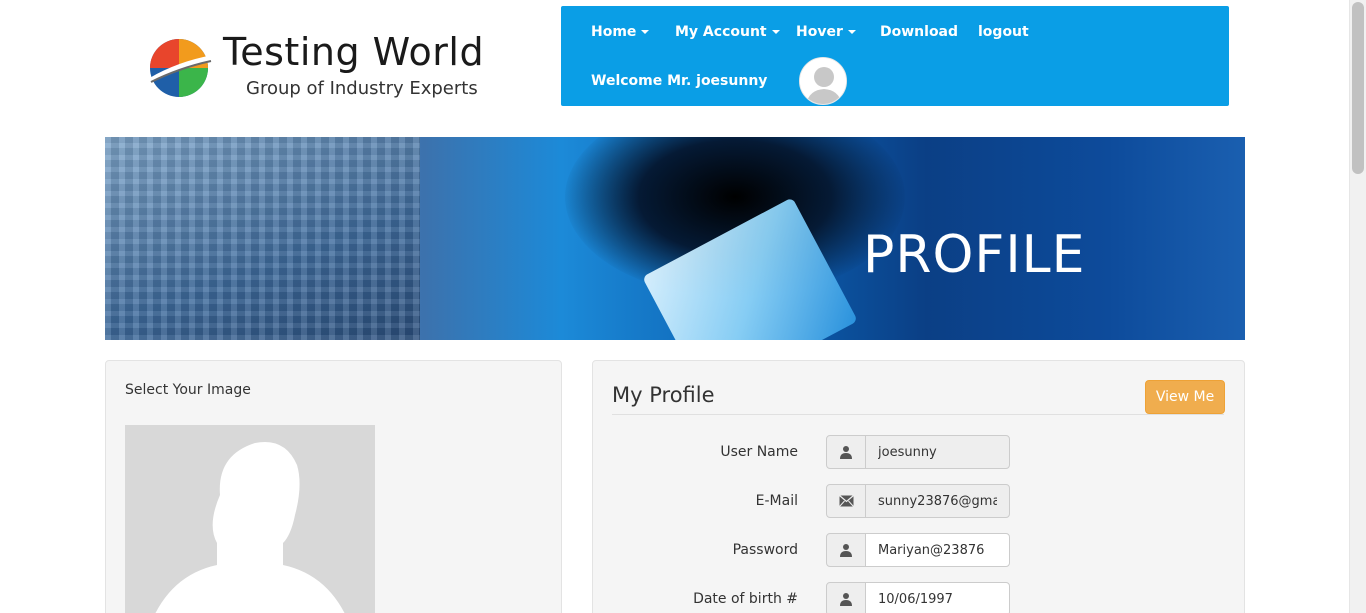 This screenshot has width=1366, height=613. Describe the element at coordinates (937, 501) in the screenshot. I see `email-field` at that location.